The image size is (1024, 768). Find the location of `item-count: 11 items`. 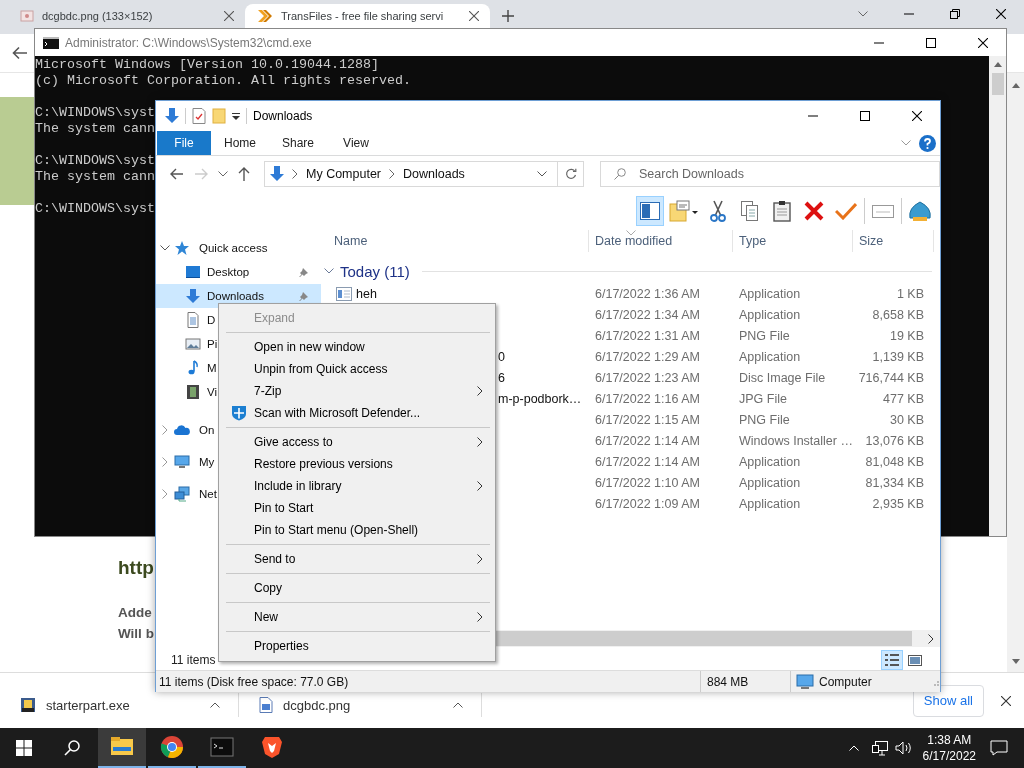

item-count: 11 items is located at coordinates (193, 659).